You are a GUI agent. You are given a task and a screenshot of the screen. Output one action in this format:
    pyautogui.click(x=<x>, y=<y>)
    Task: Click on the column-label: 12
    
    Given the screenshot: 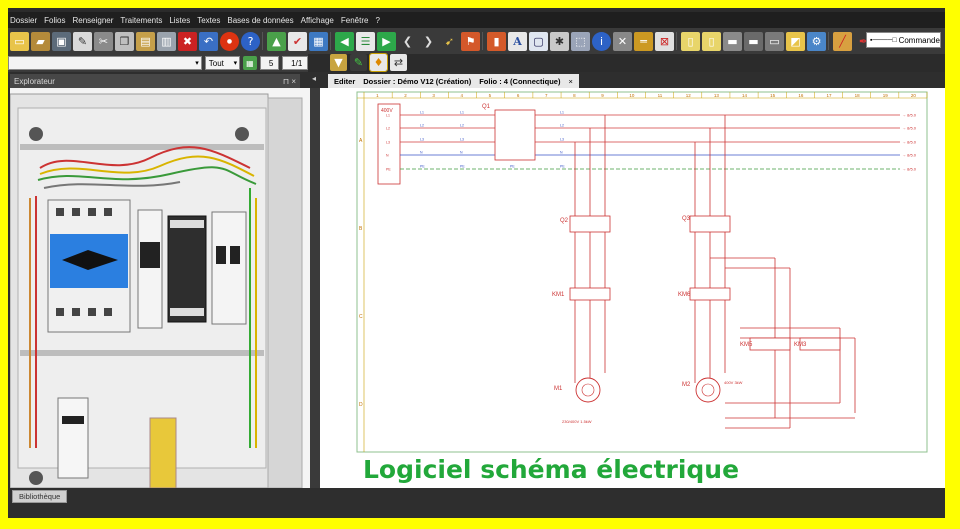 What is the action you would take?
    pyautogui.click(x=689, y=95)
    